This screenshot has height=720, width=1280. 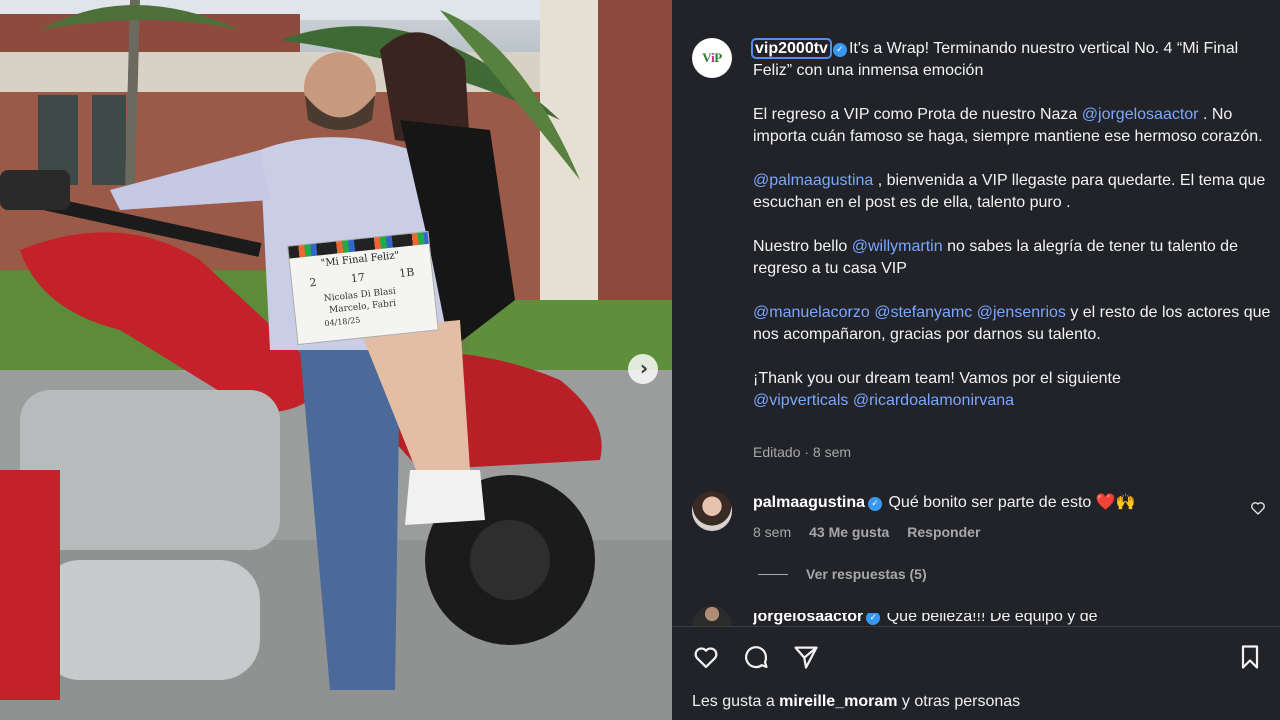 I want to click on author-username: vip2000tv, so click(x=791, y=48).